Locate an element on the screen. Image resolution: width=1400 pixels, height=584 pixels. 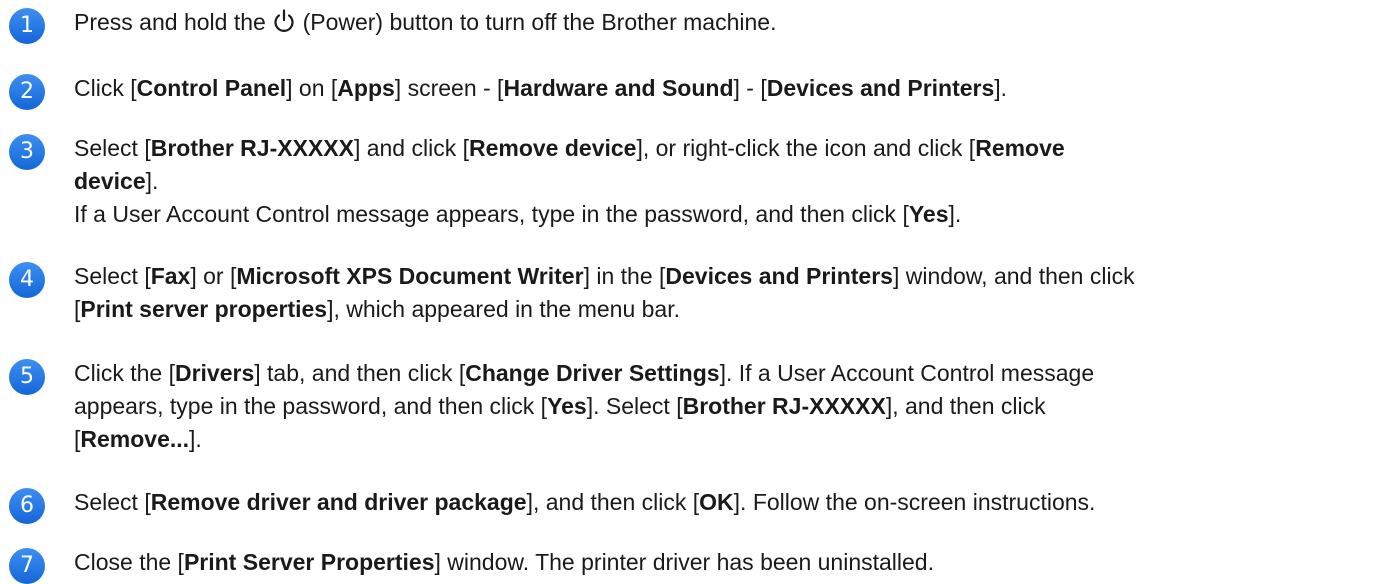
ui-term: Print server properties is located at coordinates (204, 309).